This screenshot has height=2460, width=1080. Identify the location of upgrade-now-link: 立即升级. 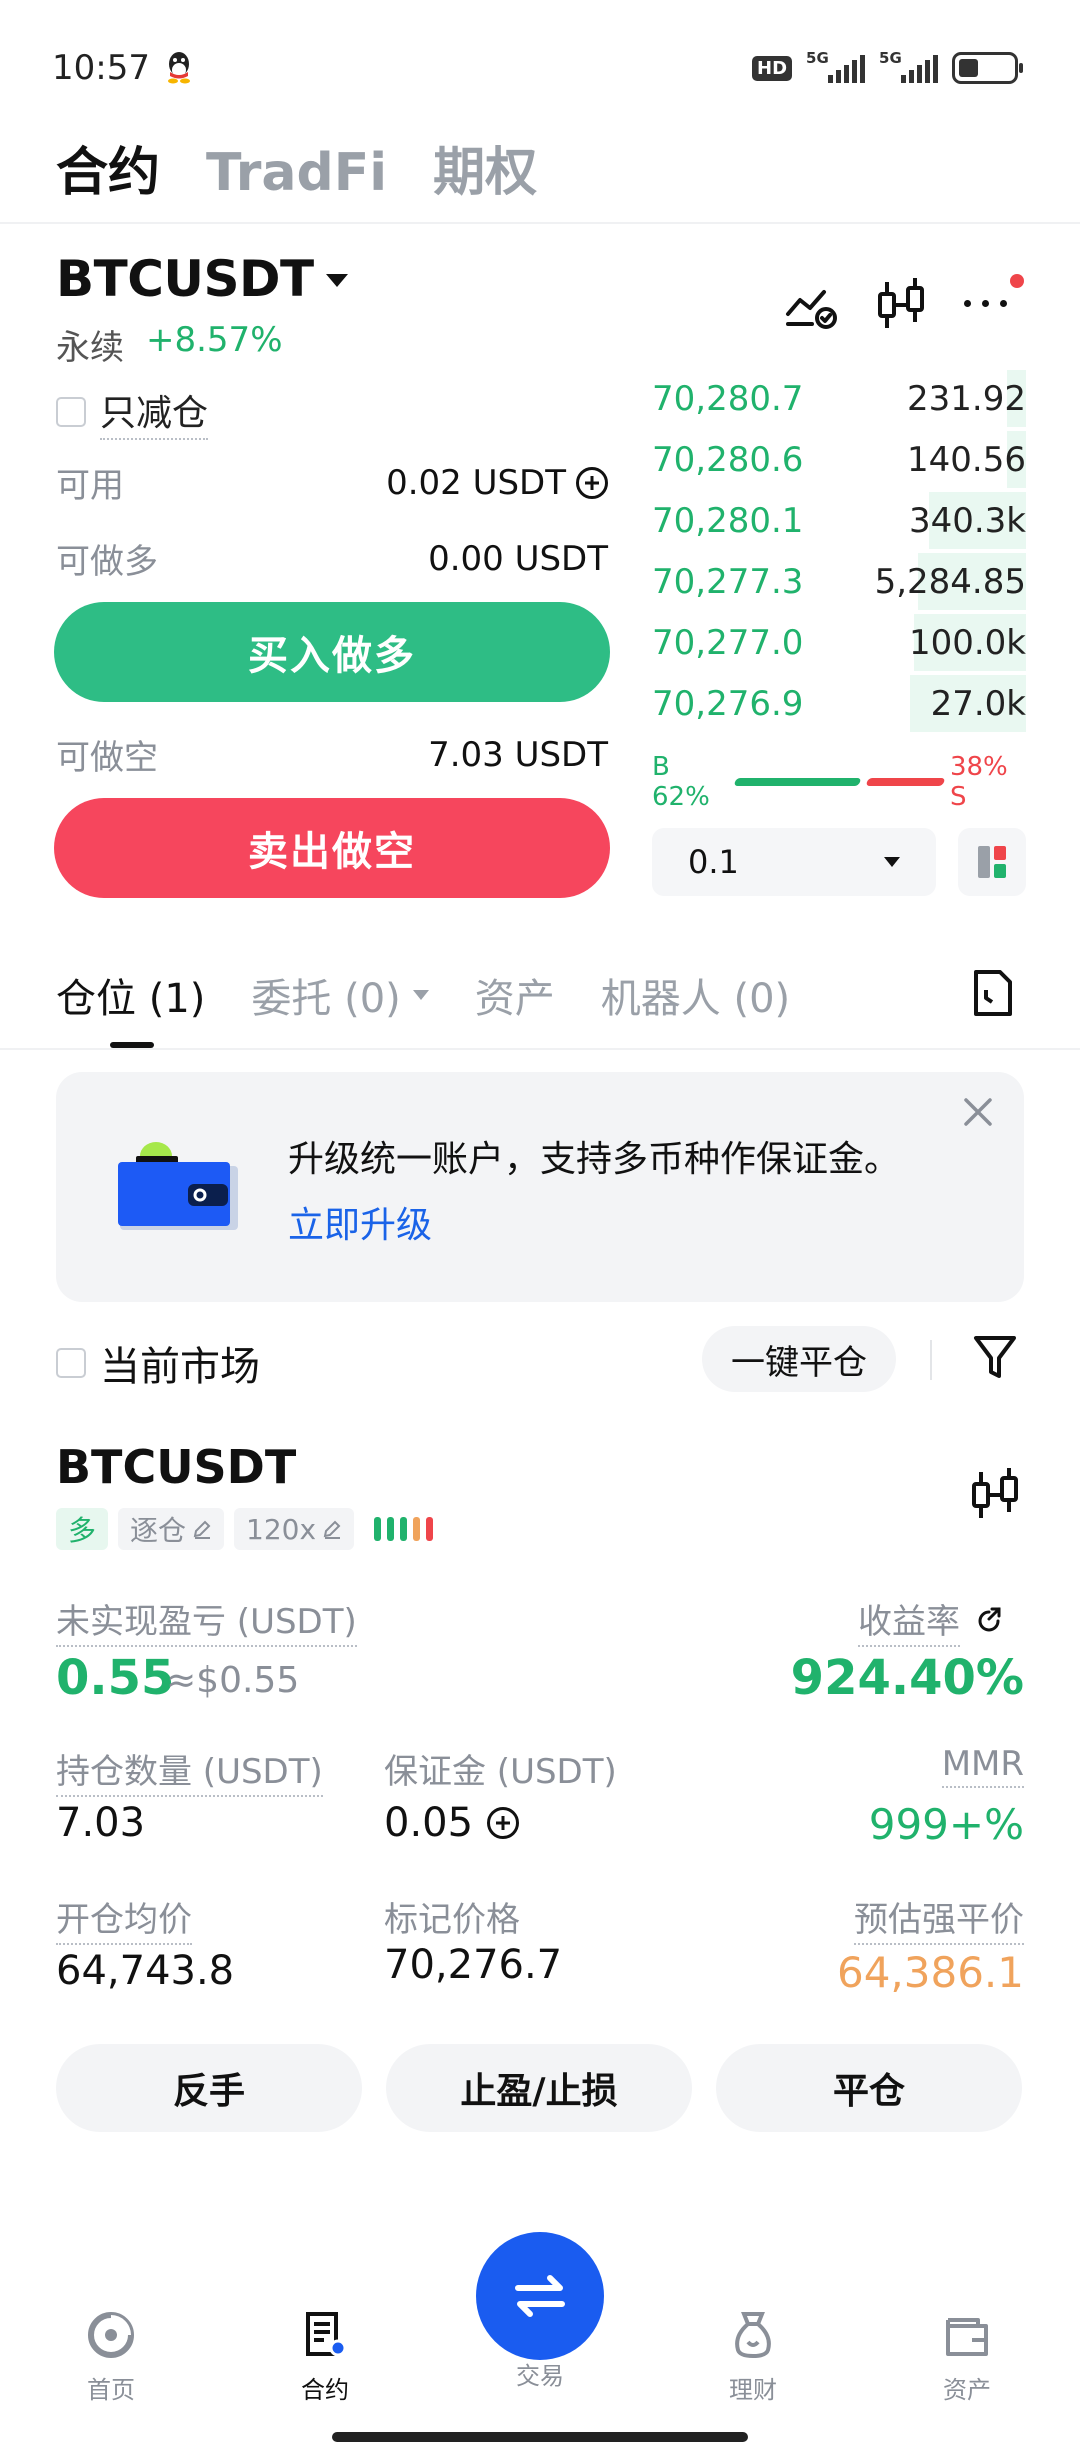
(360, 1222).